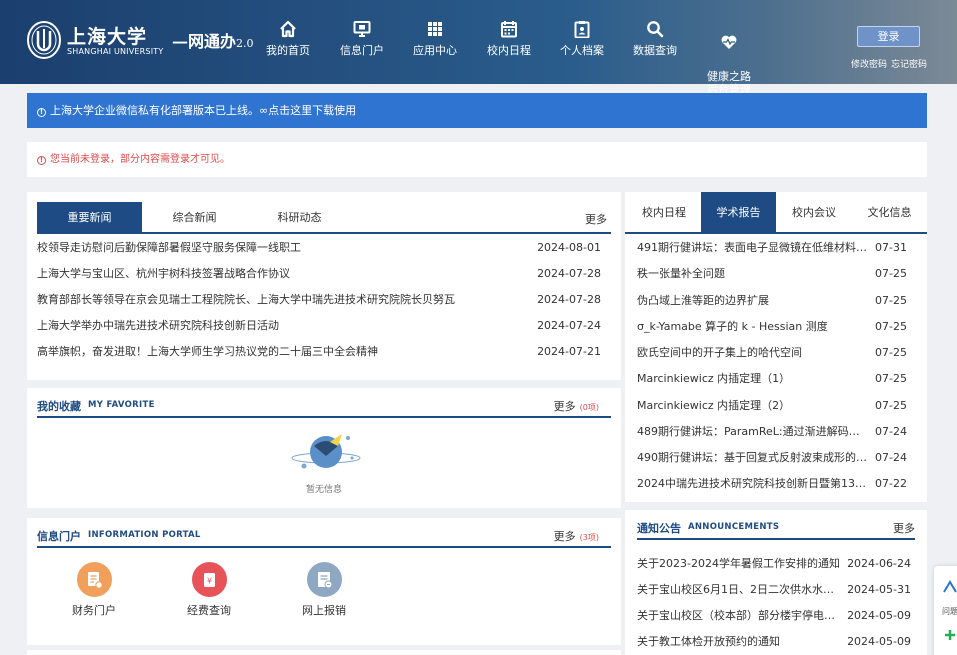  I want to click on news-title: 上海大学与宝山区、杭州宇树科技签署战略合作协议, so click(282, 274).